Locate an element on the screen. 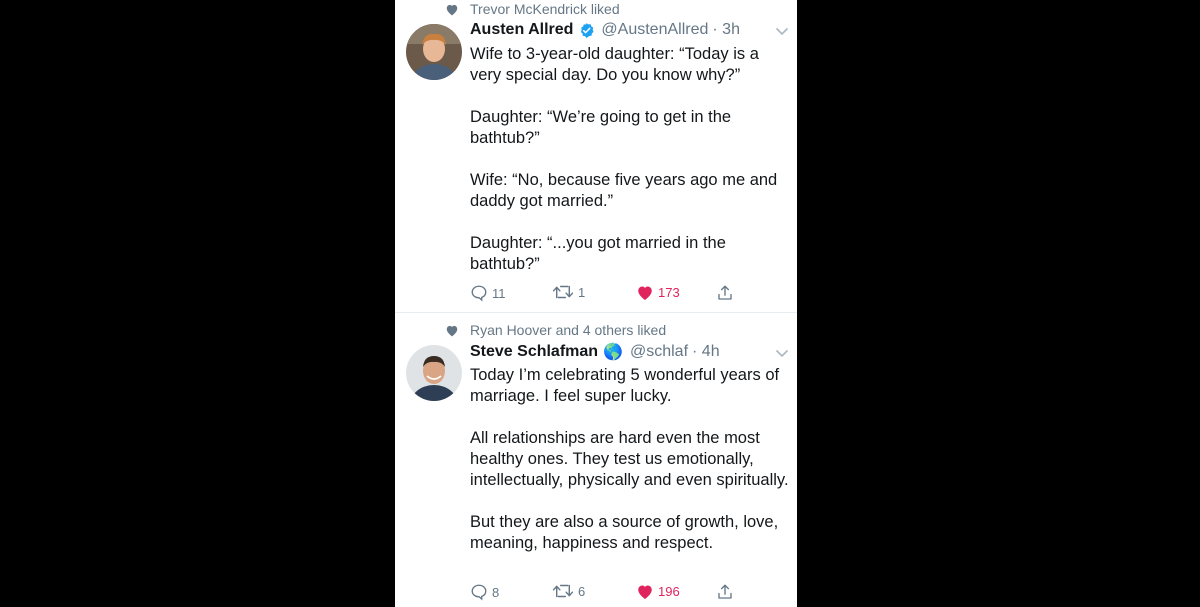 The height and width of the screenshot is (607, 1200). retweet-count: 1 is located at coordinates (582, 292).